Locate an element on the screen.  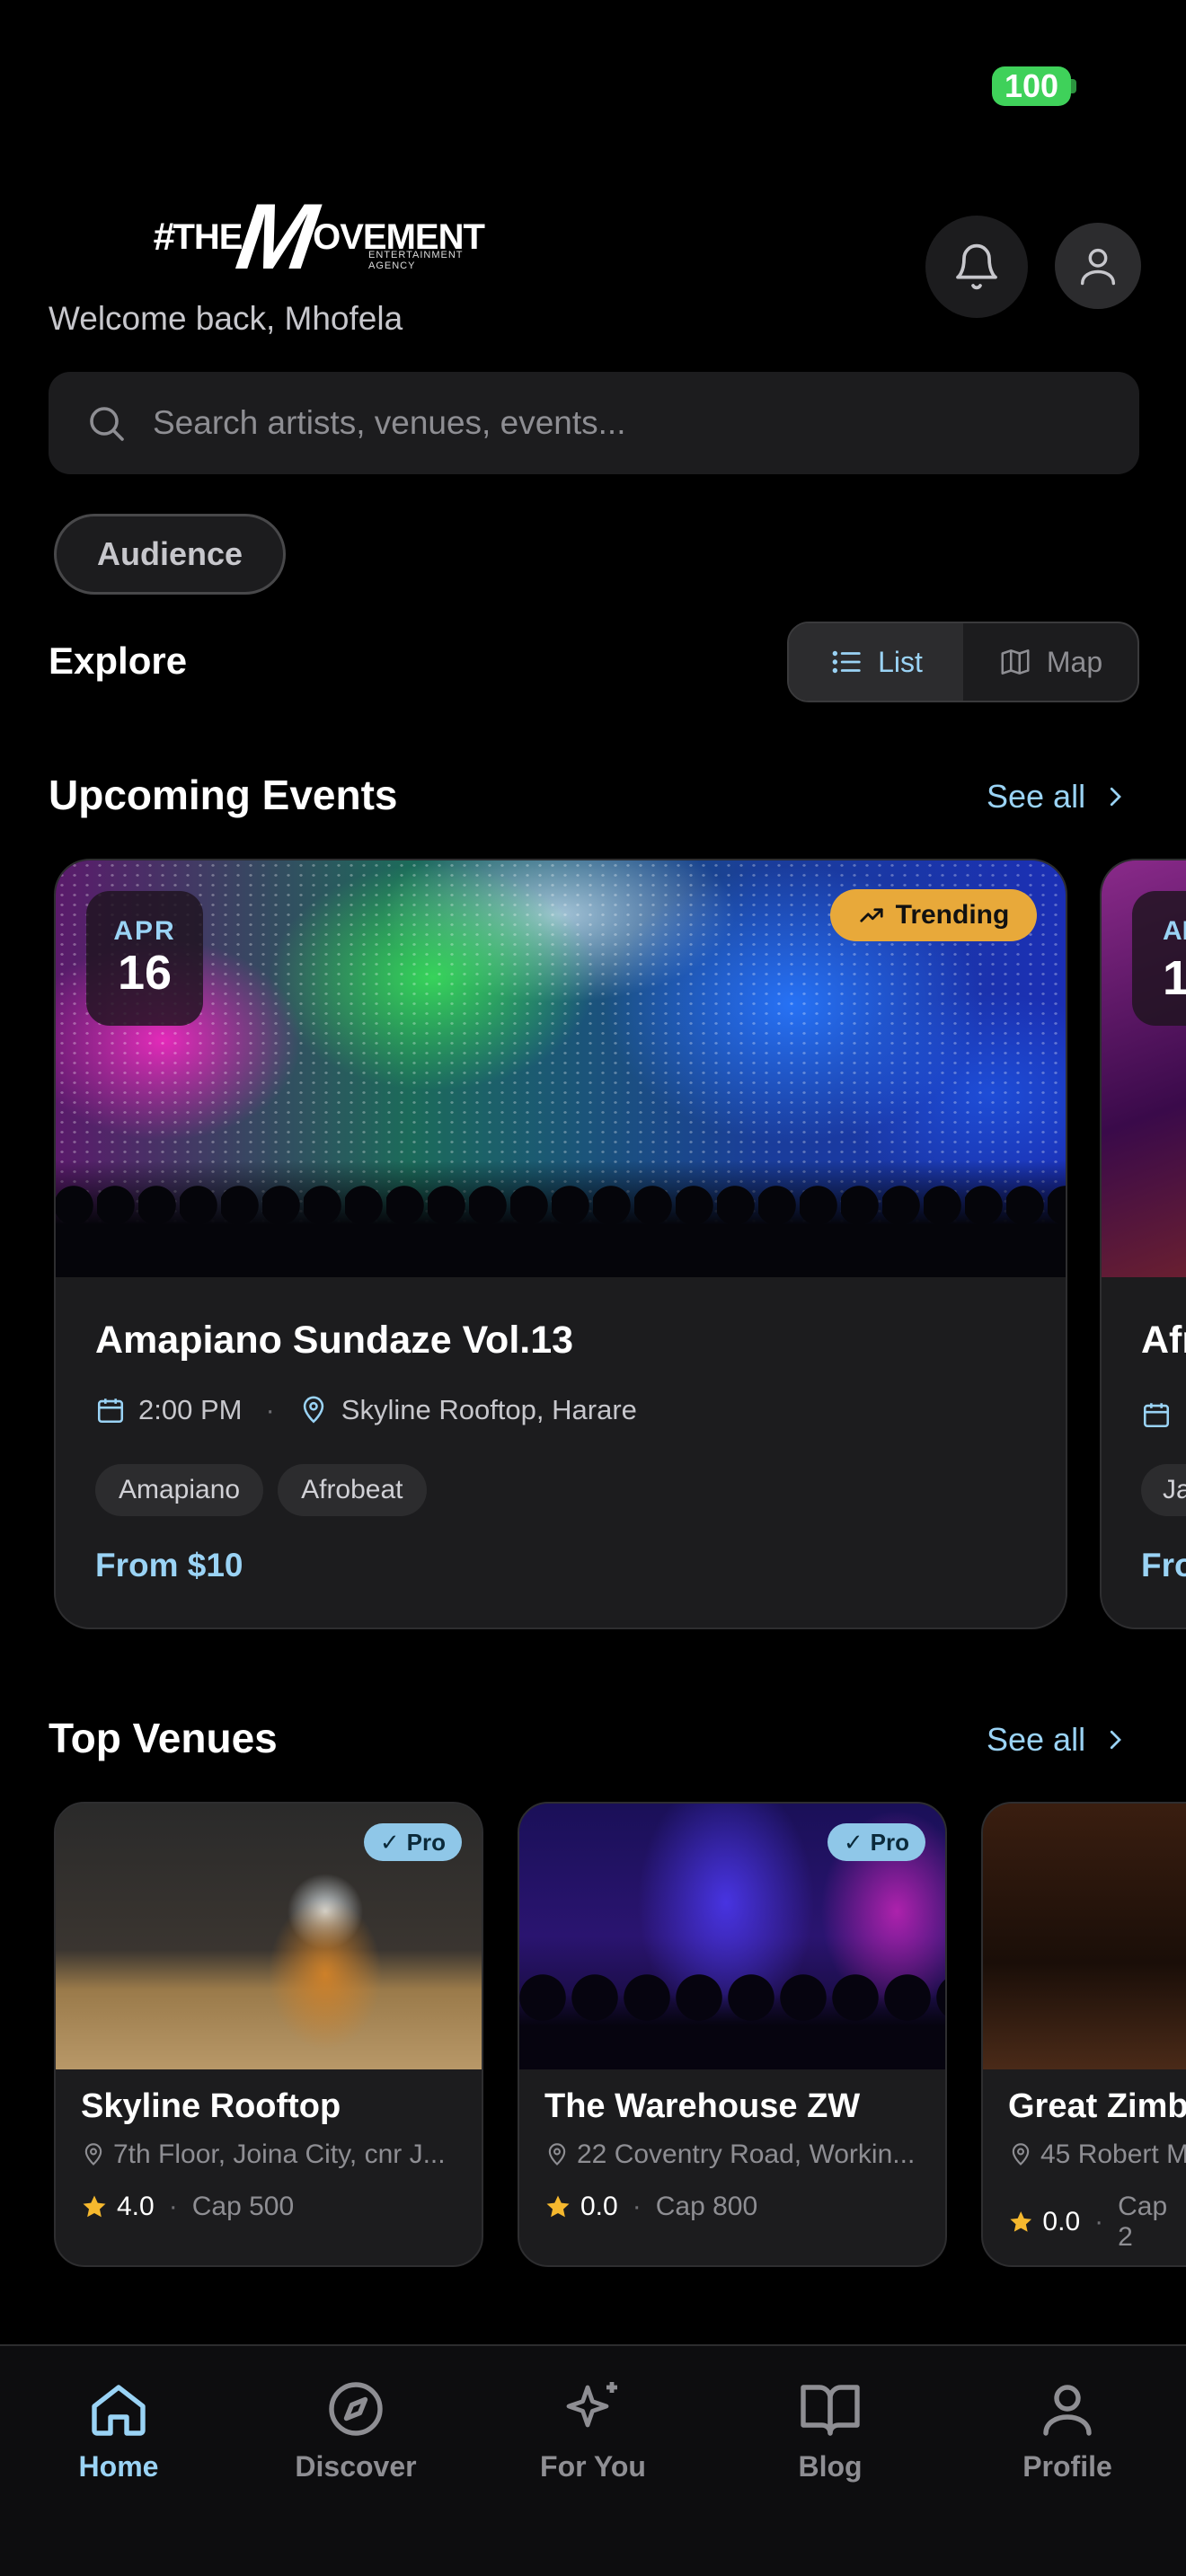
venue-name: The Warehouse ZW is located at coordinates (702, 2106).